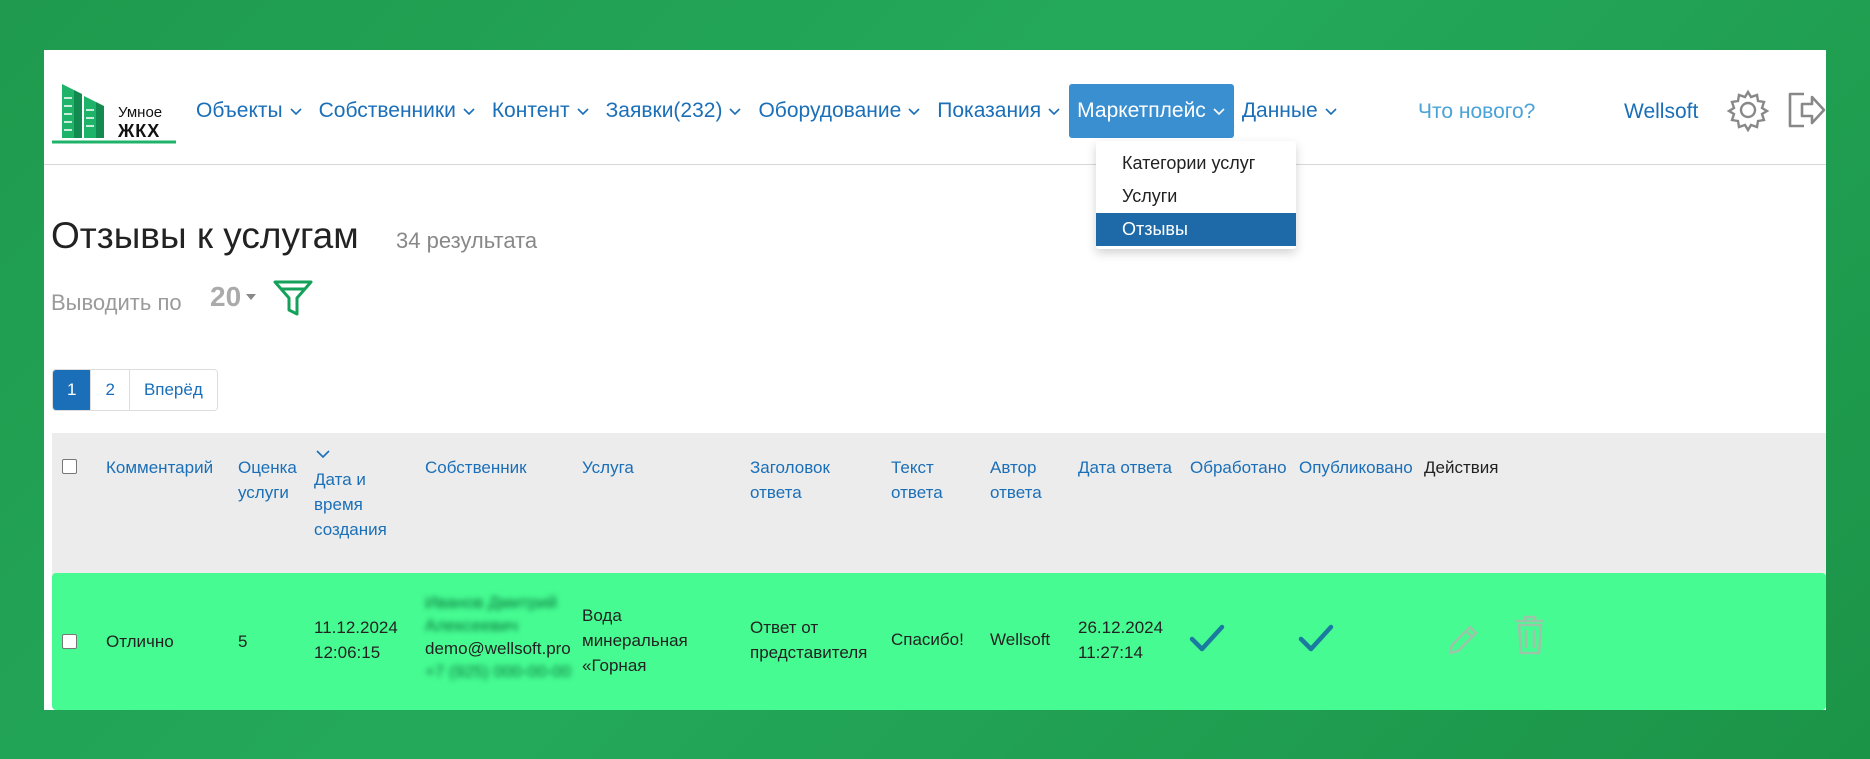 This screenshot has width=1870, height=759. I want to click on col-service: Услуга, so click(608, 467).